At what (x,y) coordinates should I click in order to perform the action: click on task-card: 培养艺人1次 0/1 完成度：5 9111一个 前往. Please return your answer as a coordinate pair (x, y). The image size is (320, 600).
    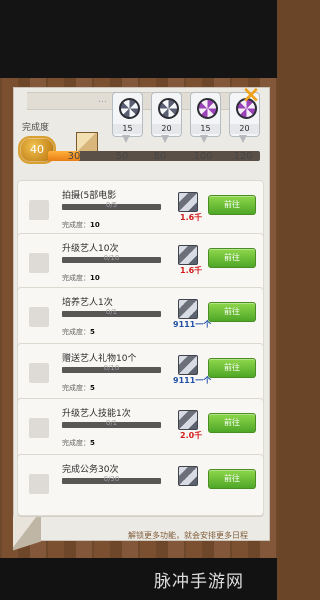
    Looking at the image, I should click on (140, 318).